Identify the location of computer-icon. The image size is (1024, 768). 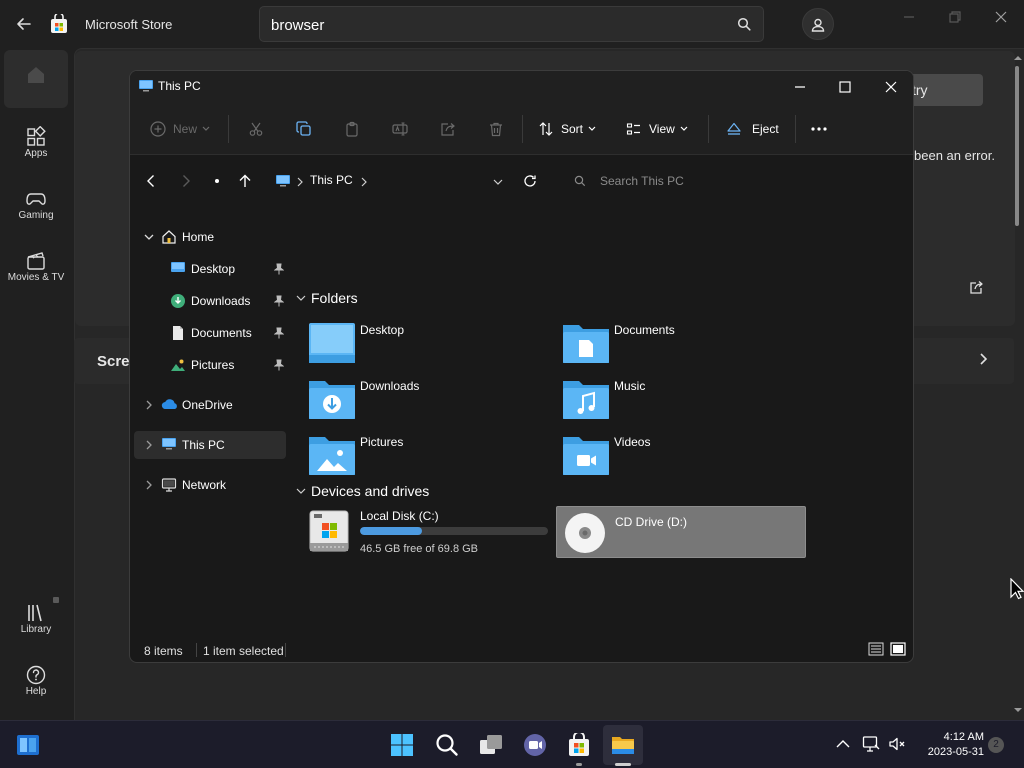
(283, 181).